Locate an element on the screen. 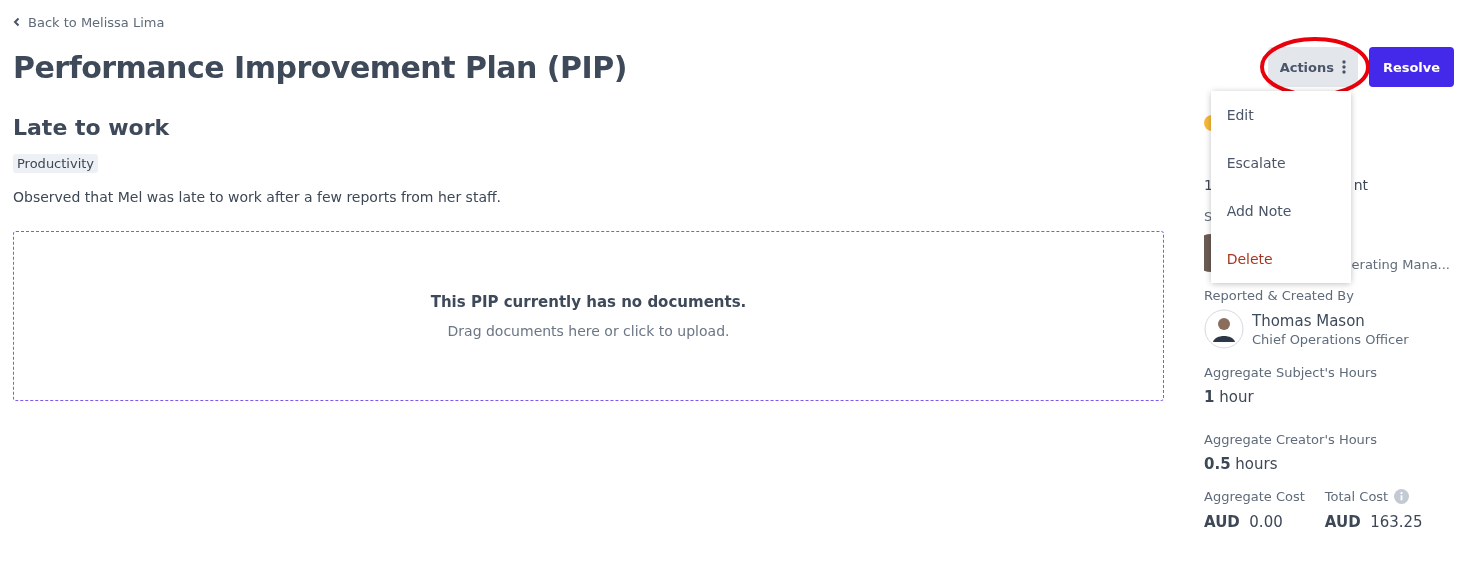  field-value: 0.5 hours is located at coordinates (1241, 464).